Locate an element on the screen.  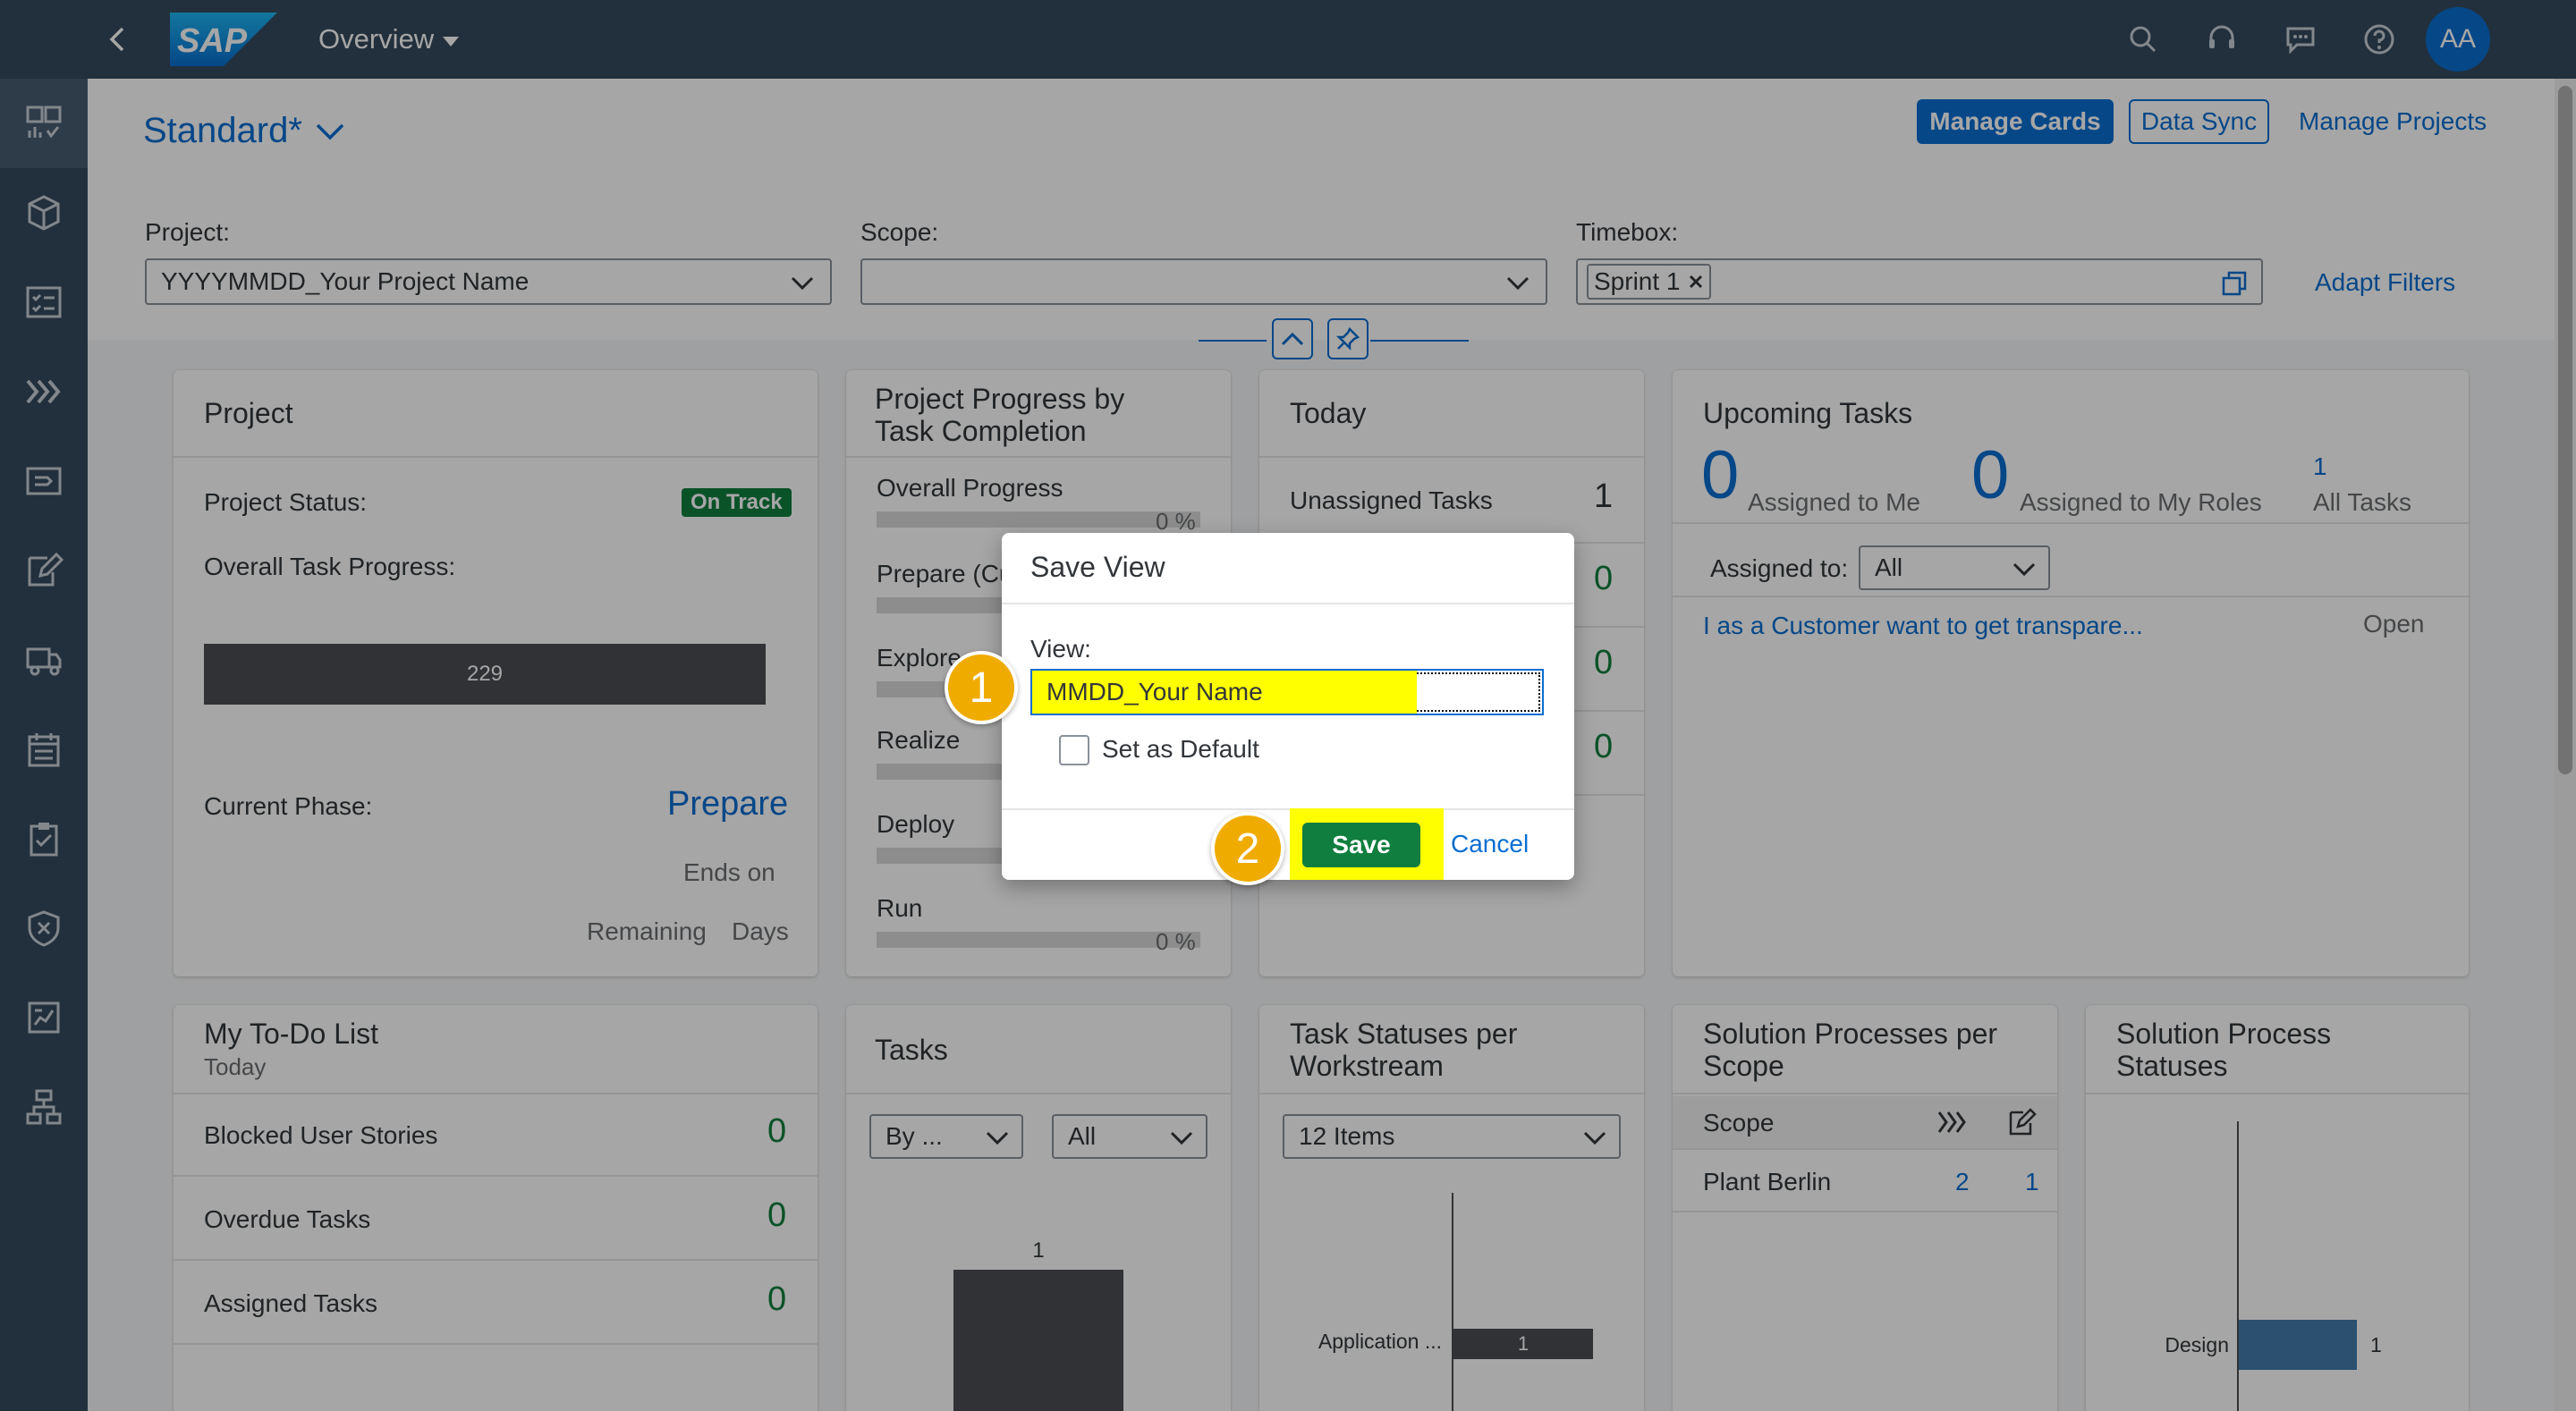
cancel-button: Cancel is located at coordinates (1490, 844).